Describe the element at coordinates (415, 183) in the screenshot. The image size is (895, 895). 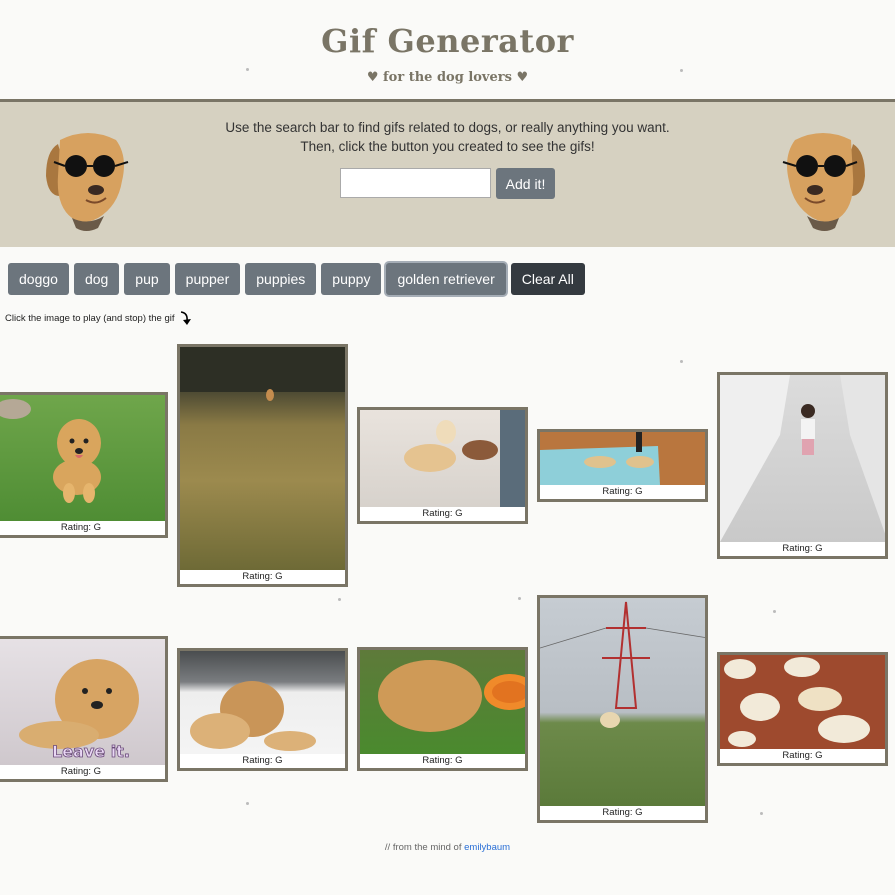
I see `search-input` at that location.